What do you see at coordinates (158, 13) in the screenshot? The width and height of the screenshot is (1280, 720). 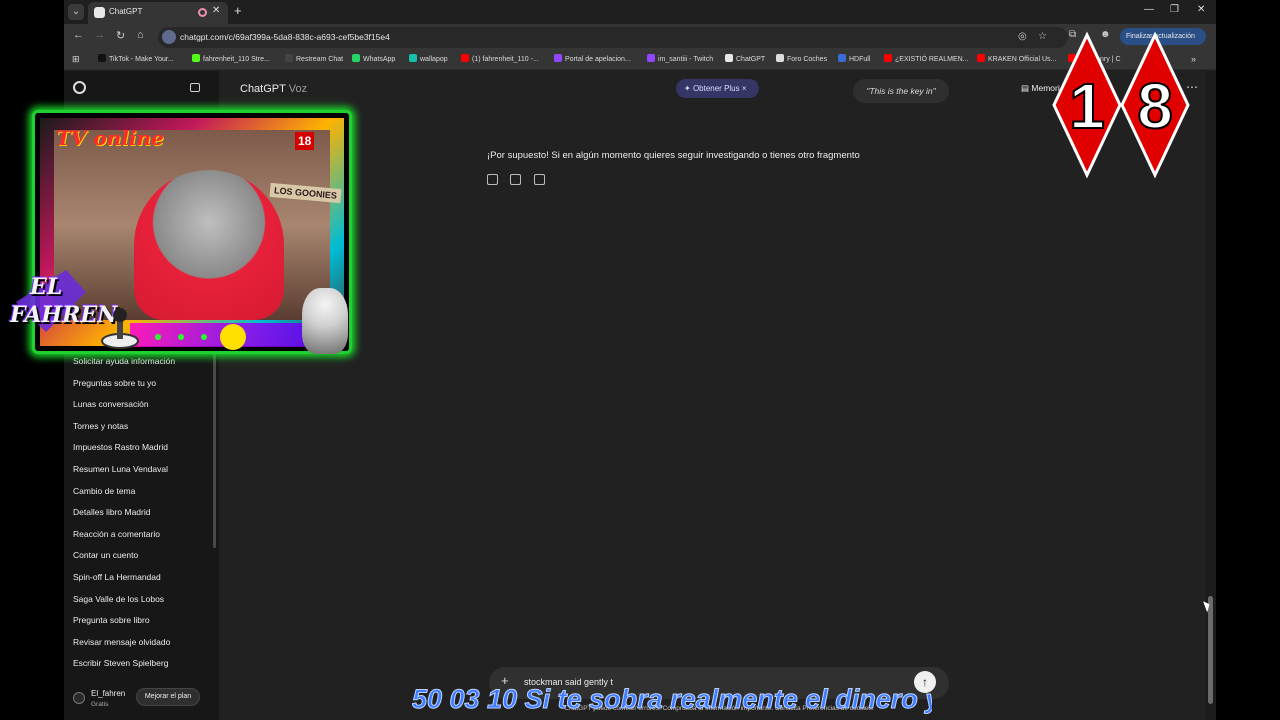 I see `tab-chatgpt: ChatGPT ✕` at bounding box center [158, 13].